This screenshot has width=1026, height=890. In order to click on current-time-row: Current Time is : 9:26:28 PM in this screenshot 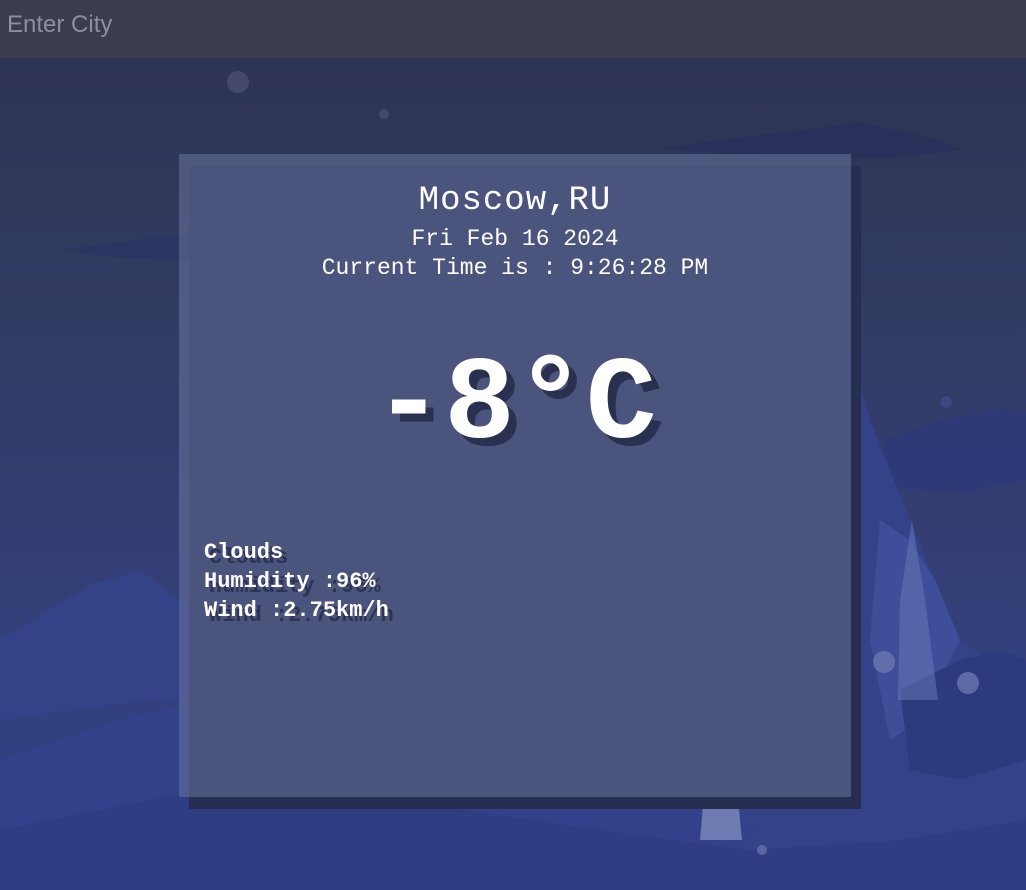, I will do `click(515, 268)`.